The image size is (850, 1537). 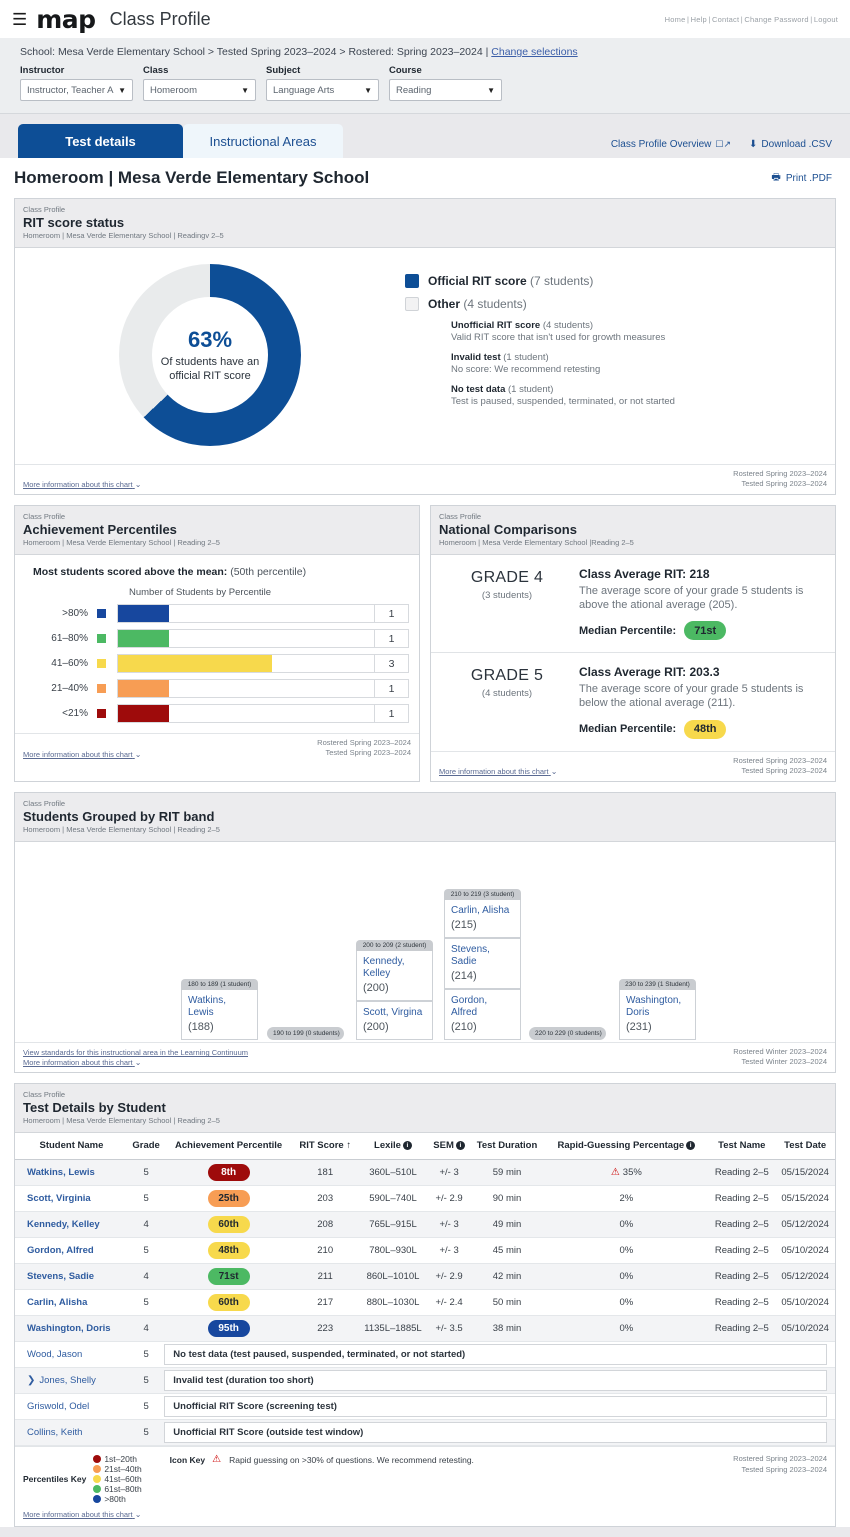 I want to click on download-label: Download .CSV, so click(x=796, y=144).